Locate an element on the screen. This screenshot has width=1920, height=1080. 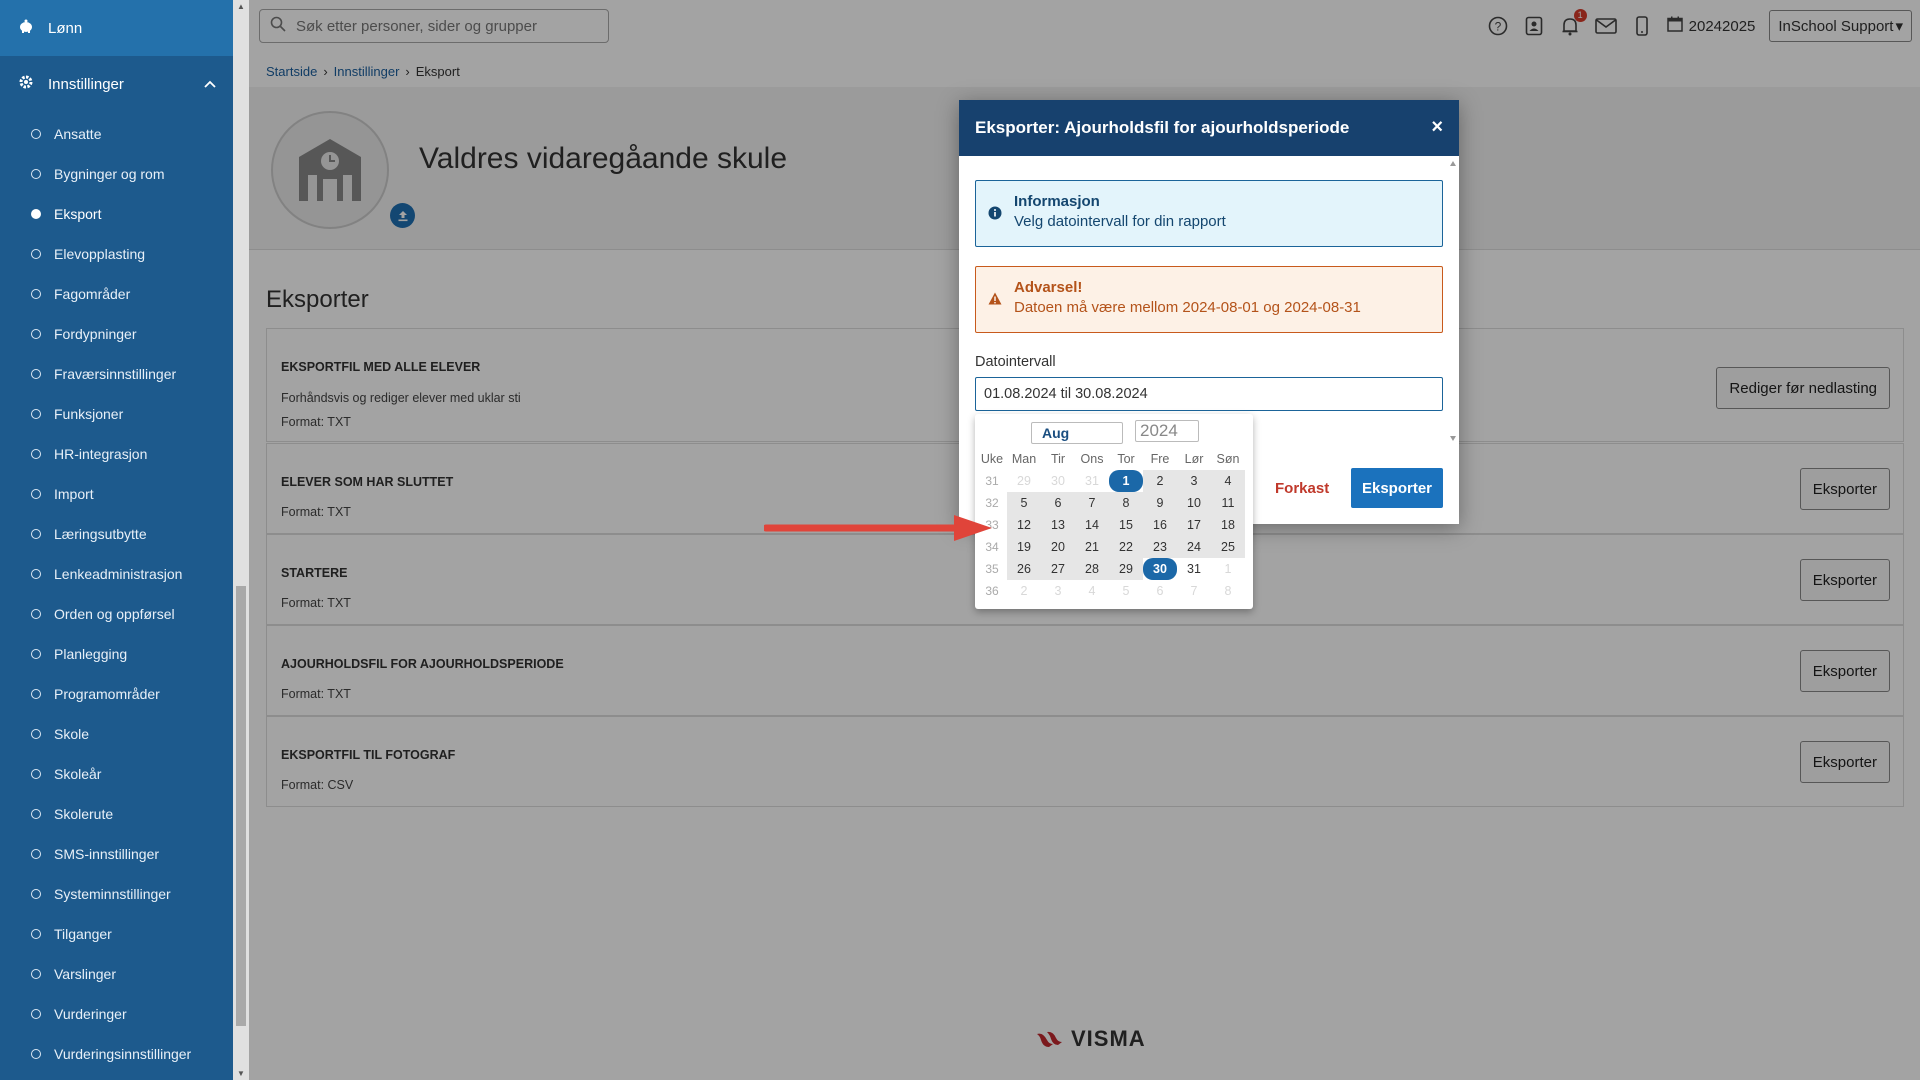
date-range-input: 01.08.2024 til 30.08.2024 is located at coordinates (1209, 394).